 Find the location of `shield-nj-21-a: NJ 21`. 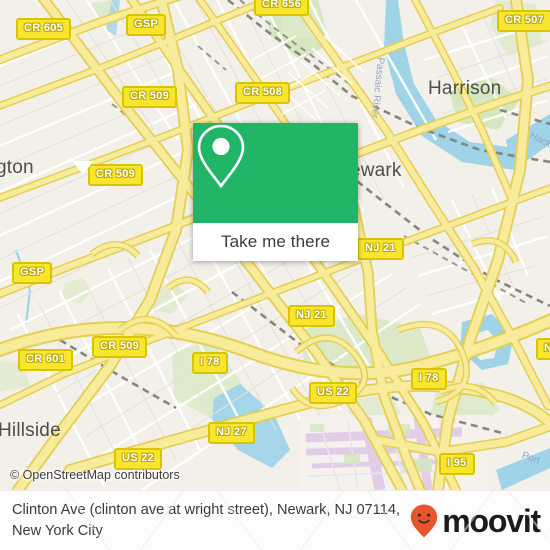

shield-nj-21-a: NJ 21 is located at coordinates (311, 316).